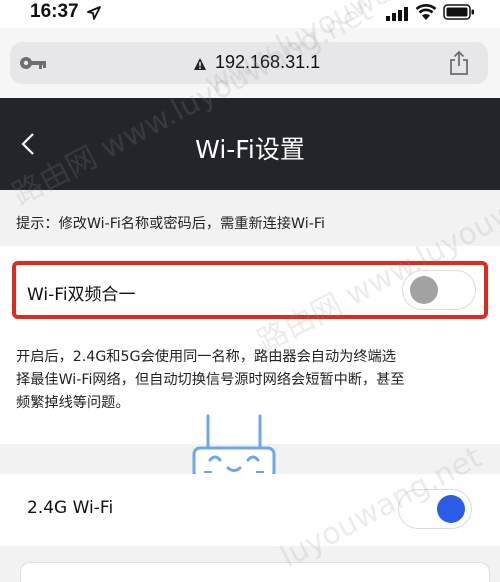 This screenshot has height=582, width=500. What do you see at coordinates (267, 62) in the screenshot?
I see `url-text: 192.168.31.1` at bounding box center [267, 62].